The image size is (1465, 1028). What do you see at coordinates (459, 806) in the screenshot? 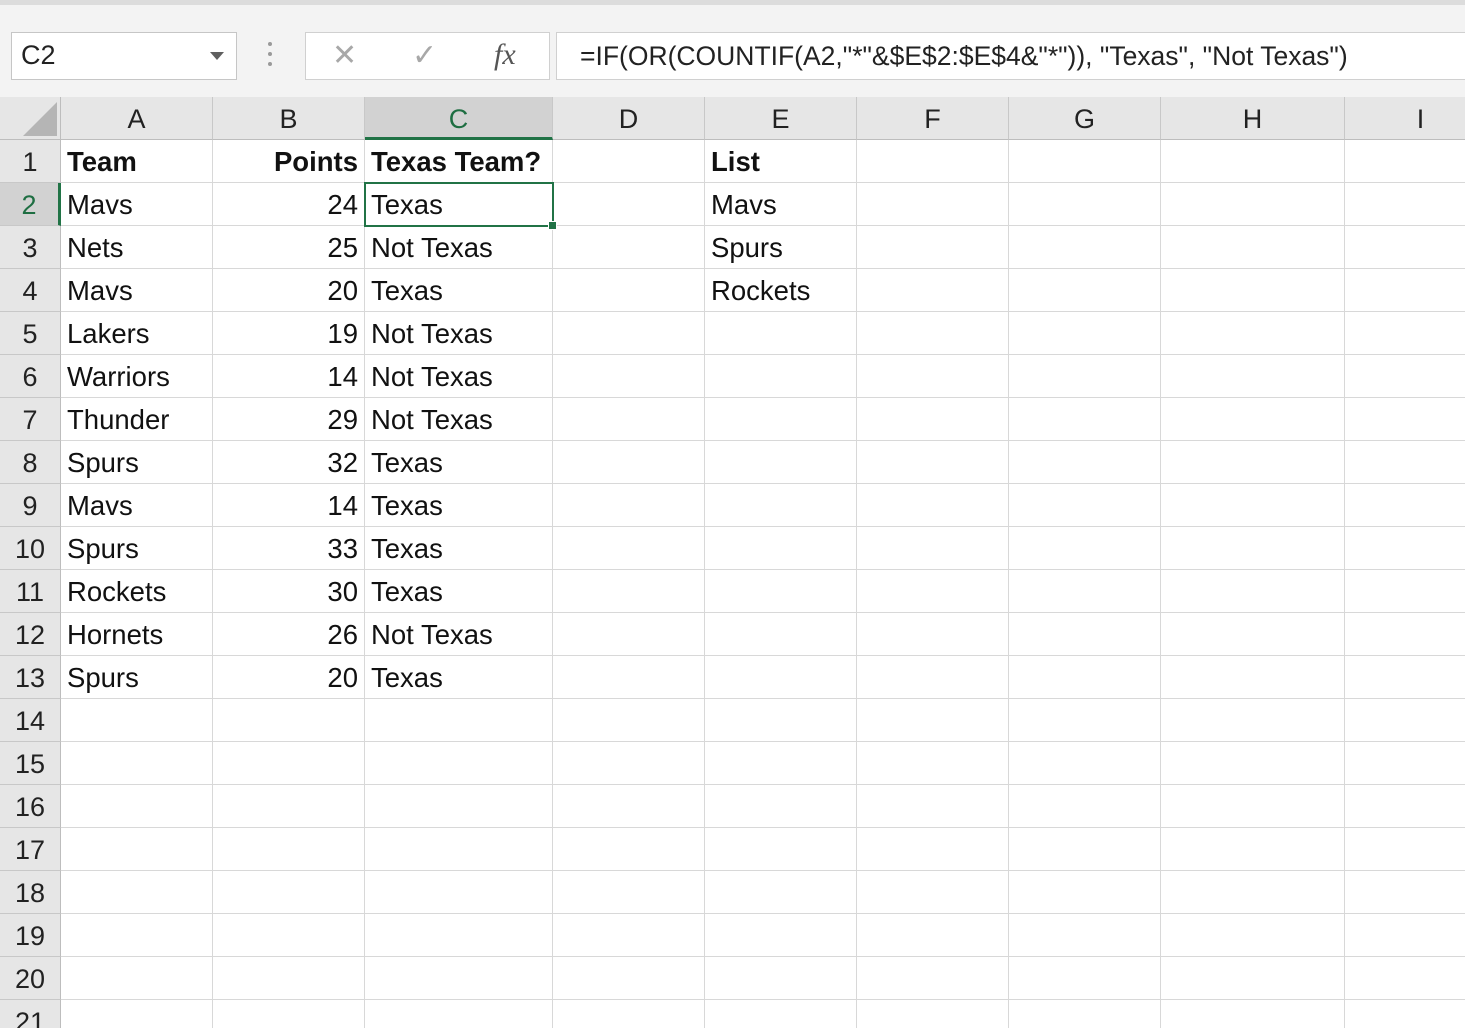
I see `cell-c16` at bounding box center [459, 806].